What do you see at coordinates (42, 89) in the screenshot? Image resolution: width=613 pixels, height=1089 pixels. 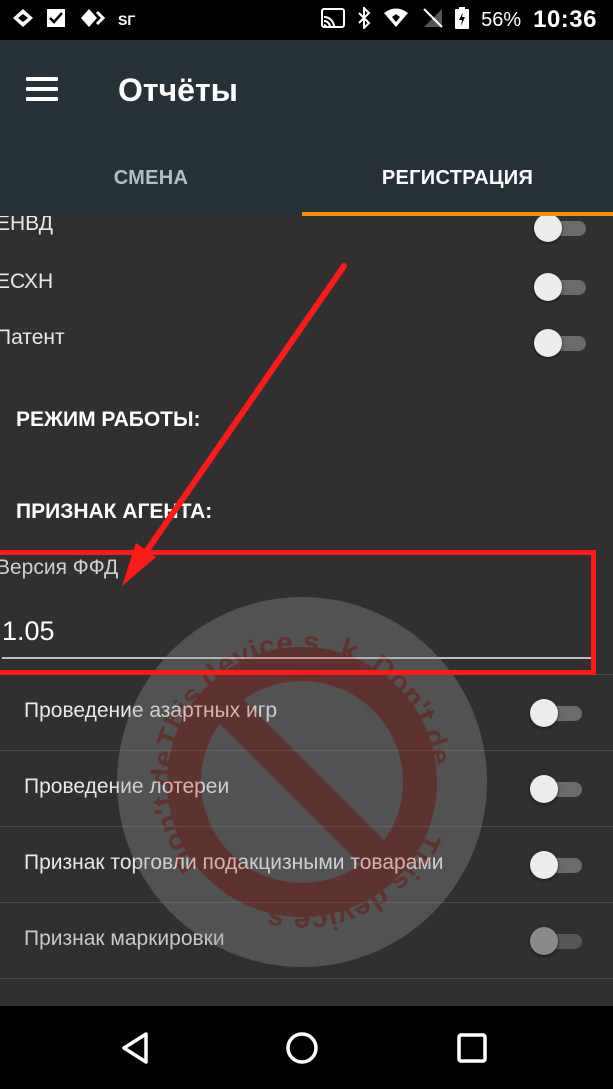 I see `hamburger-menu-icon` at bounding box center [42, 89].